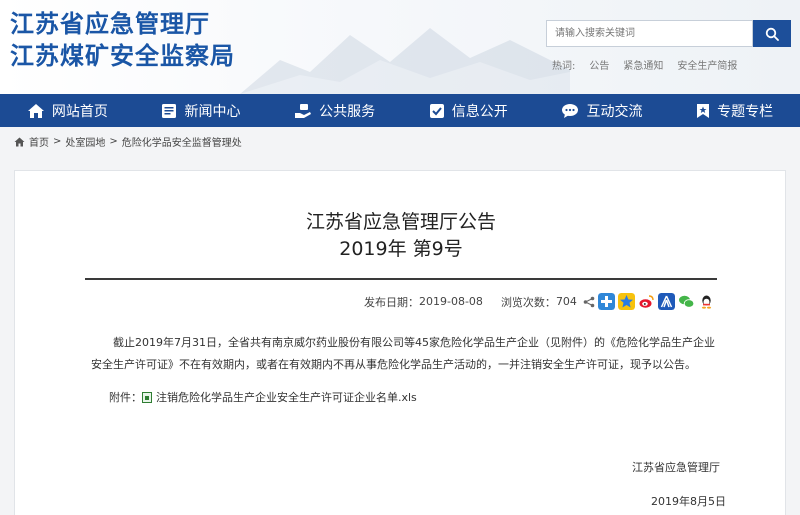  I want to click on hotwords-label: 热词:, so click(564, 66).